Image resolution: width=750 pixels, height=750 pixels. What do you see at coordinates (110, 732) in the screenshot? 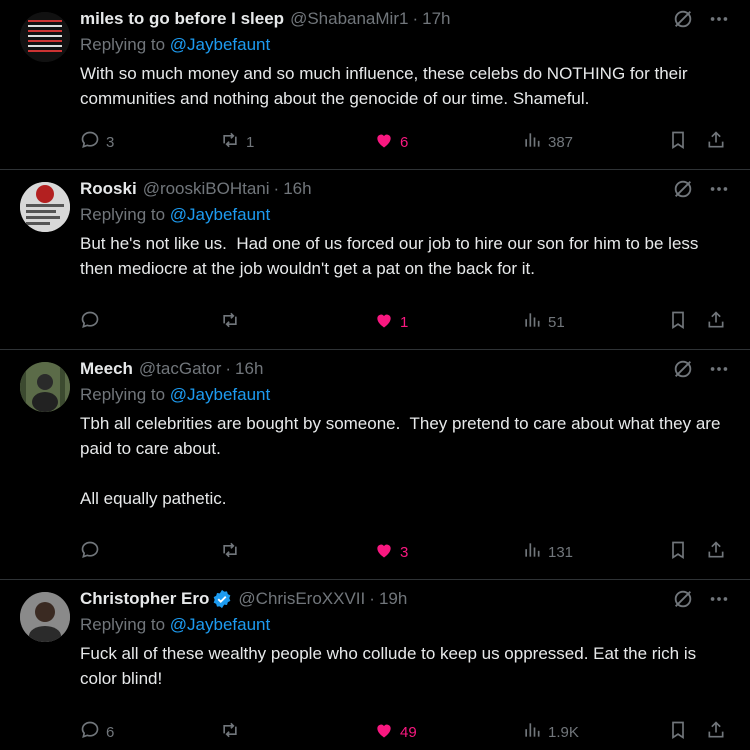
I see `reply-count: 6` at bounding box center [110, 732].